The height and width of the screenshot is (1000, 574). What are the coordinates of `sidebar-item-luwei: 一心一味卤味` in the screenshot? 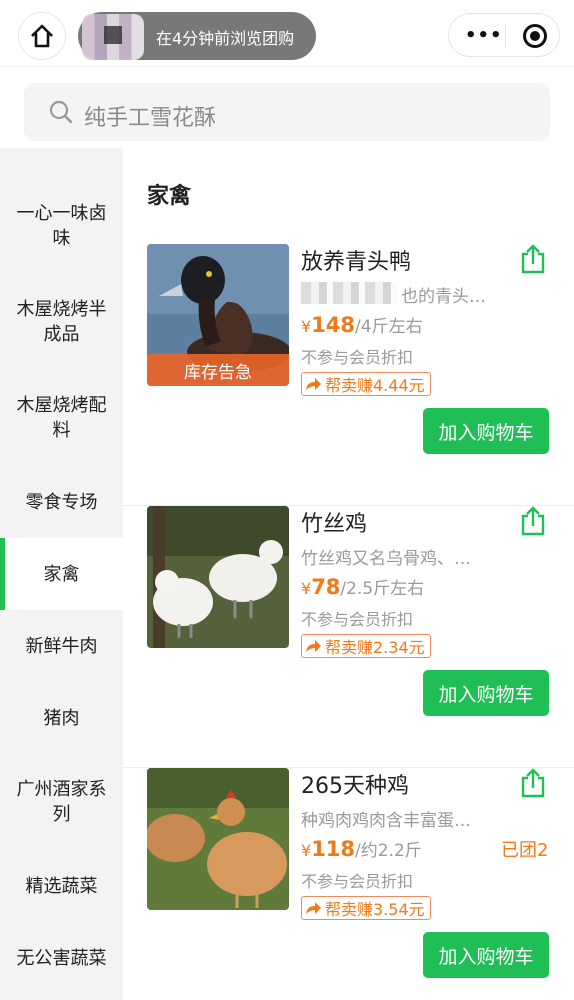 It's located at (61, 226).